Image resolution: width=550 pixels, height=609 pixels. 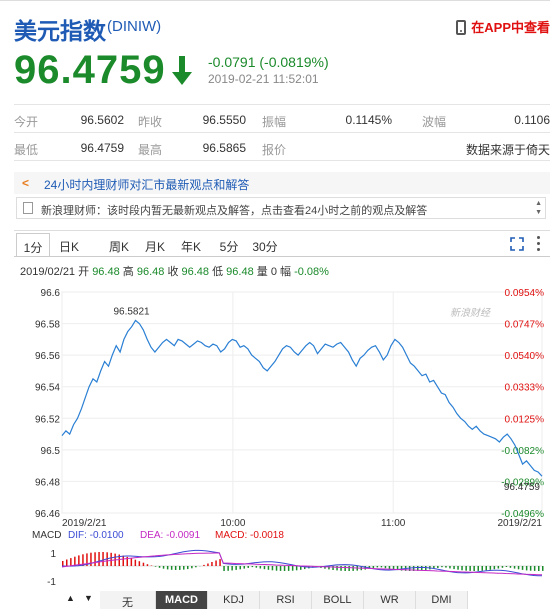 I want to click on macd-y-top: 1, so click(x=53, y=554).